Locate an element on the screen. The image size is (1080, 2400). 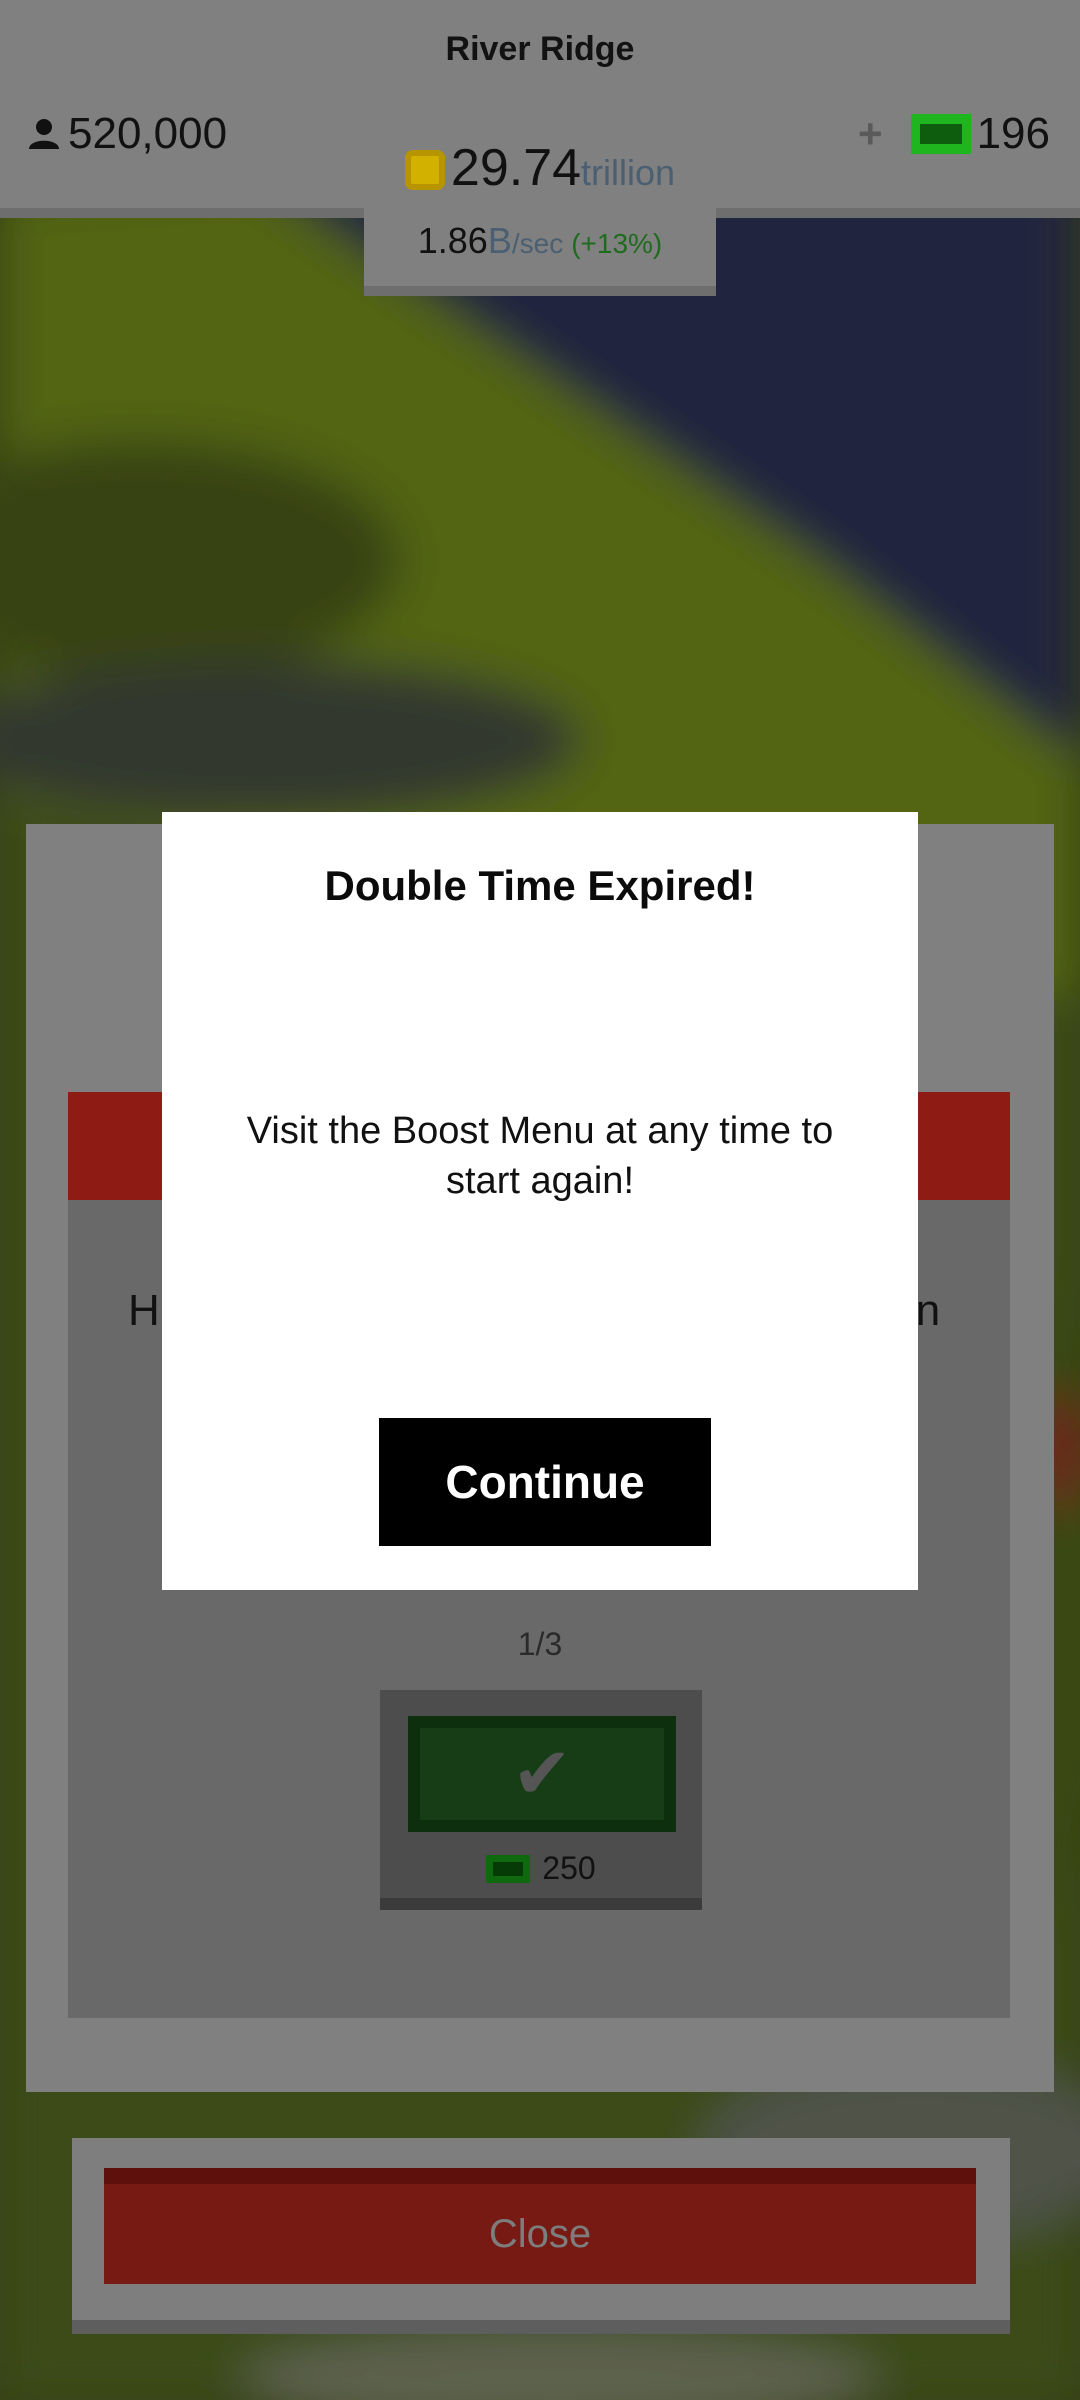
close-label: Close is located at coordinates (540, 2233).